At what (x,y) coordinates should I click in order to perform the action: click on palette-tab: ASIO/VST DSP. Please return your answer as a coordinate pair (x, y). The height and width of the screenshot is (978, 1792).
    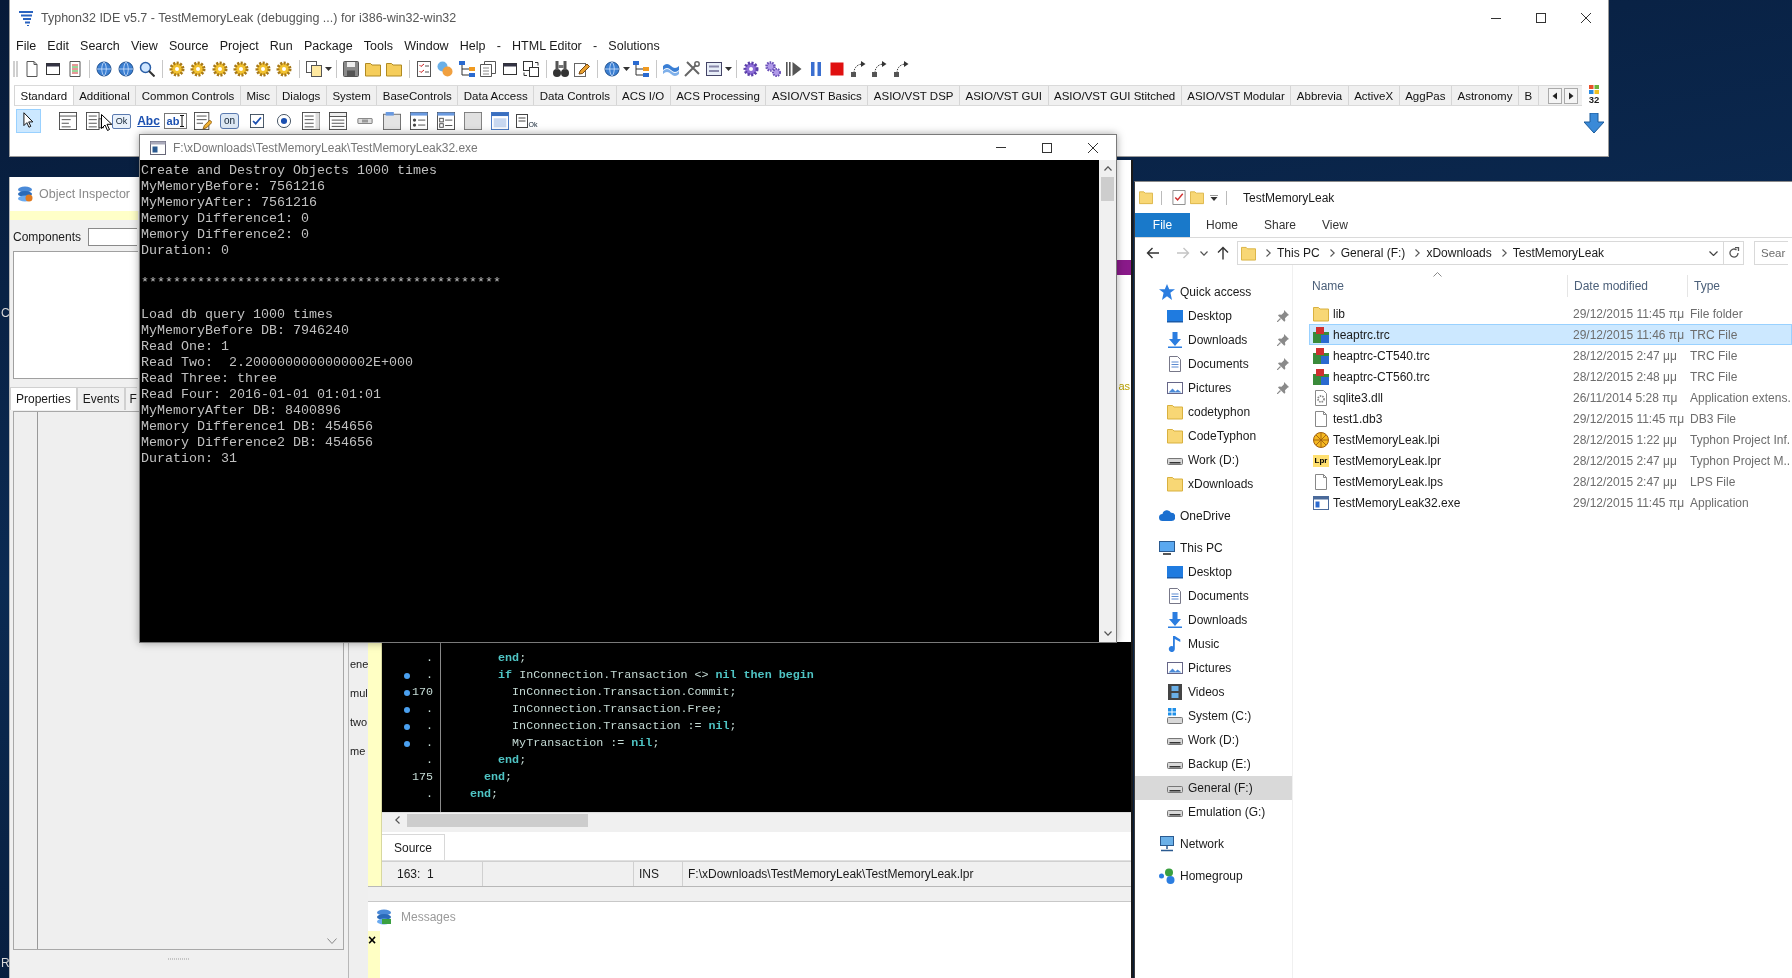
    Looking at the image, I should click on (914, 95).